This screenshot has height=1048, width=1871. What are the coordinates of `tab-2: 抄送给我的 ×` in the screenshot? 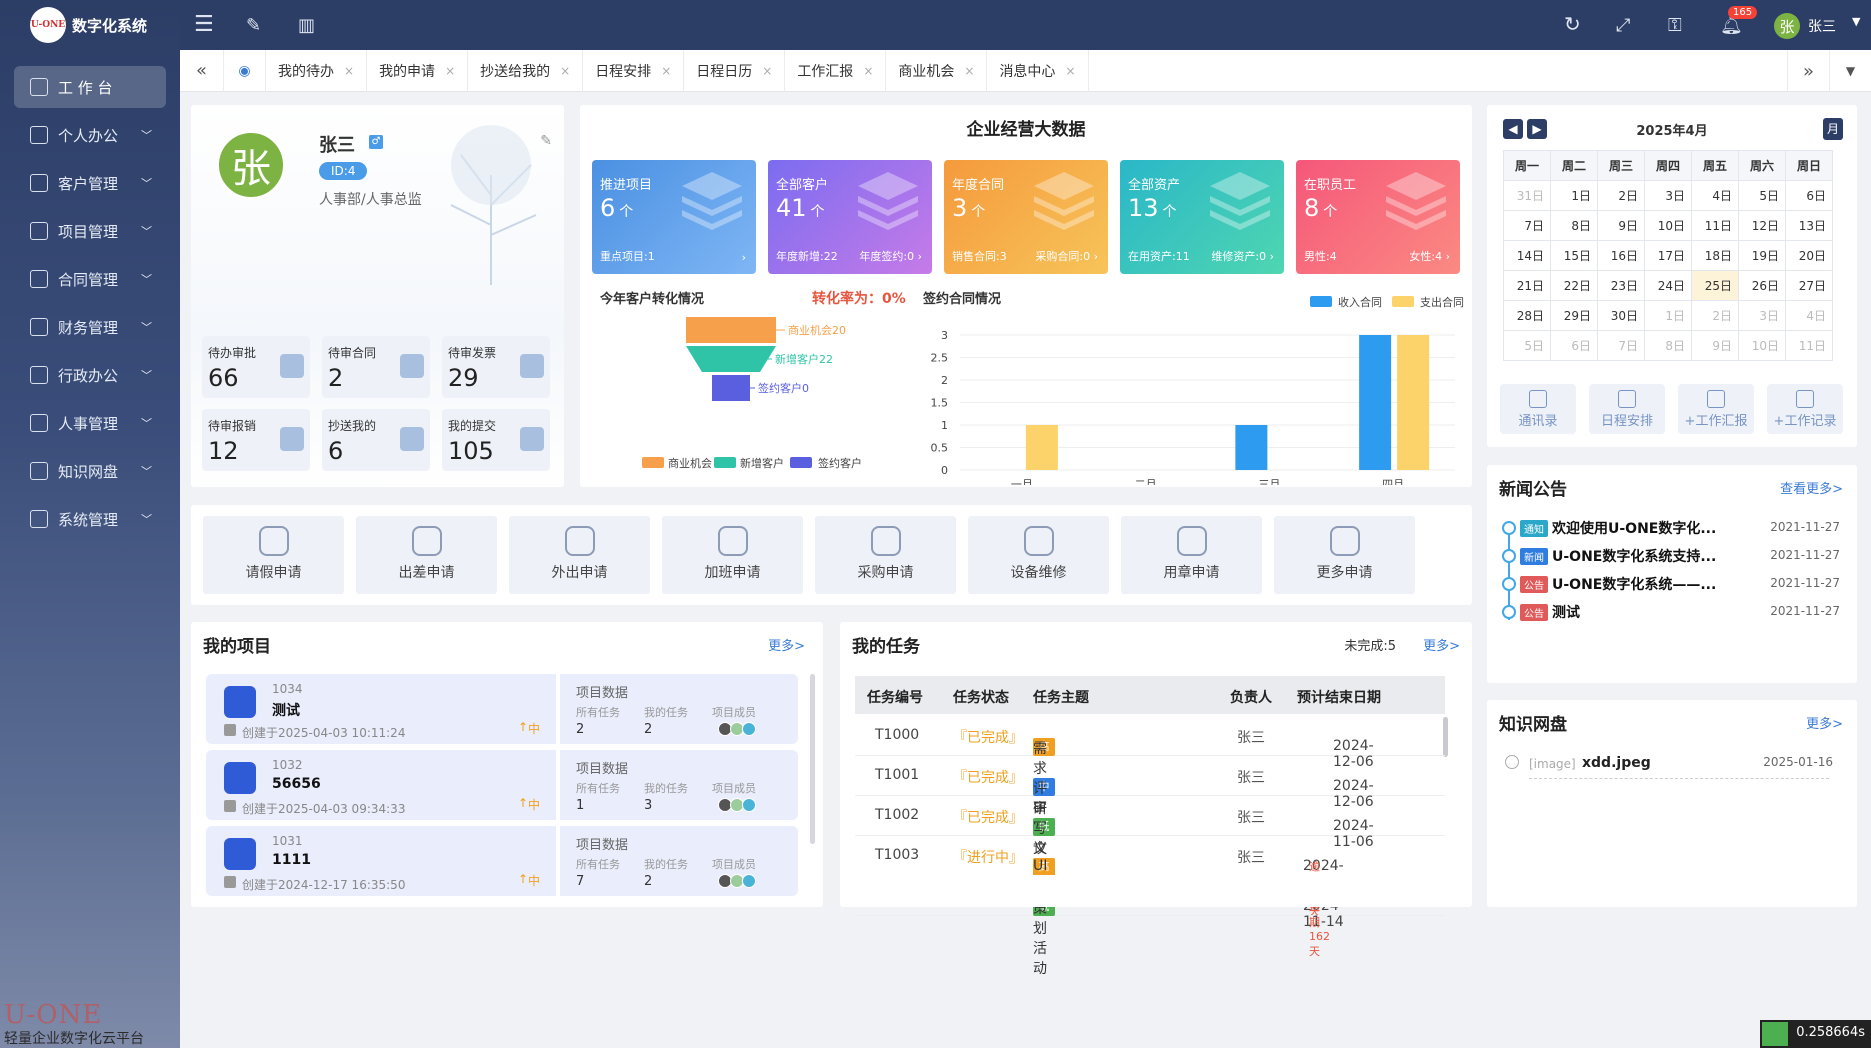 It's located at (526, 70).